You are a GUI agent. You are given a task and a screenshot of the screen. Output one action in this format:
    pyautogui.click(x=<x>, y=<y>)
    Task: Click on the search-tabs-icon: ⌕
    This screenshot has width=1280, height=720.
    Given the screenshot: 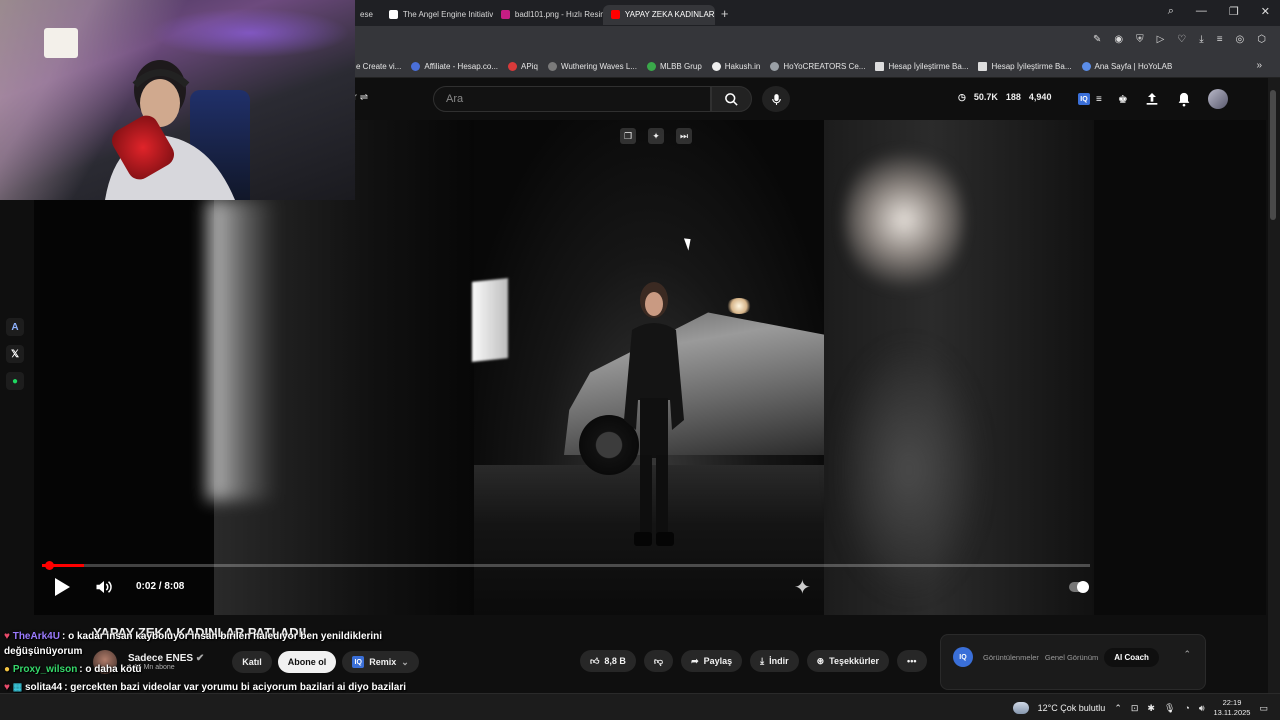 What is the action you would take?
    pyautogui.click(x=1171, y=11)
    